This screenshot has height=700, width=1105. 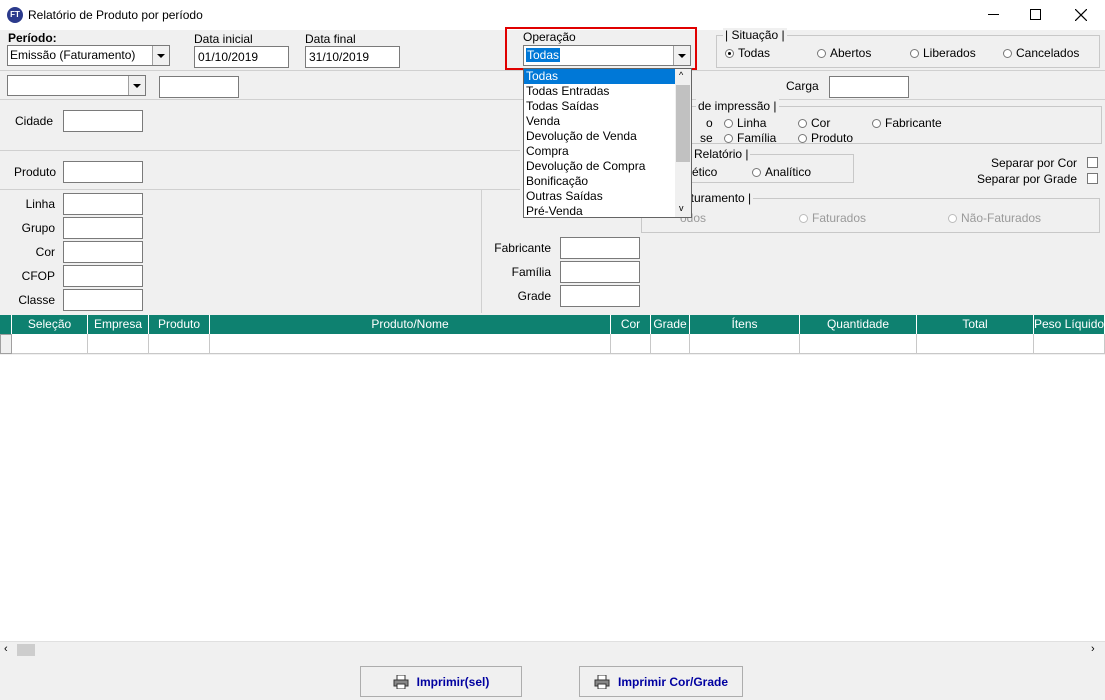 What do you see at coordinates (103, 252) in the screenshot?
I see `cor-field` at bounding box center [103, 252].